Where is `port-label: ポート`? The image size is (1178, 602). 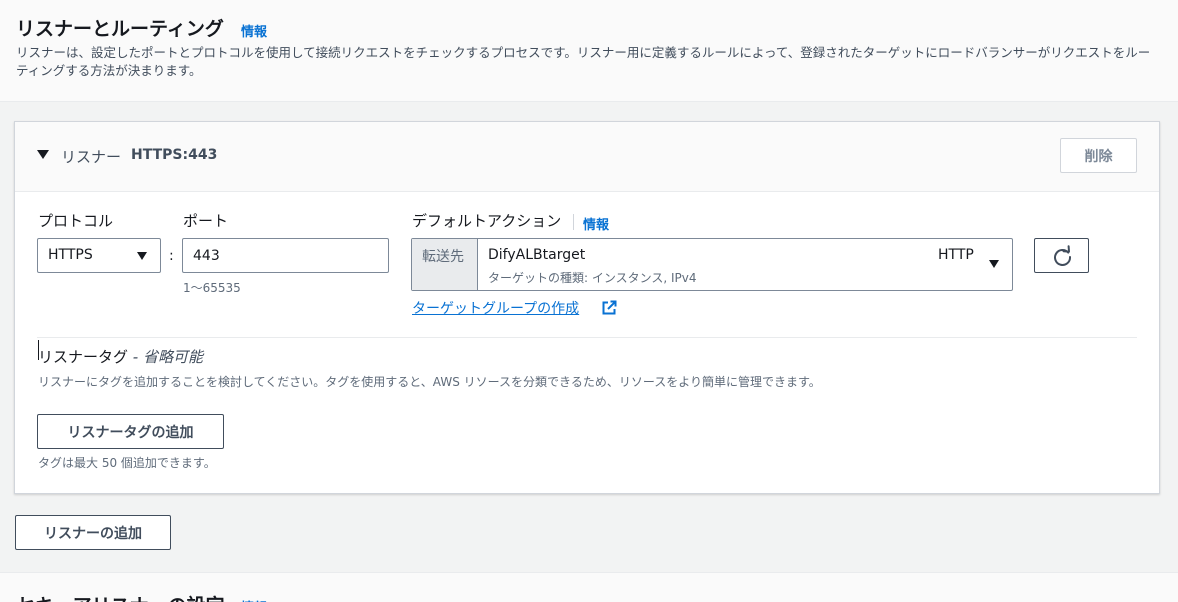
port-label: ポート is located at coordinates (206, 221).